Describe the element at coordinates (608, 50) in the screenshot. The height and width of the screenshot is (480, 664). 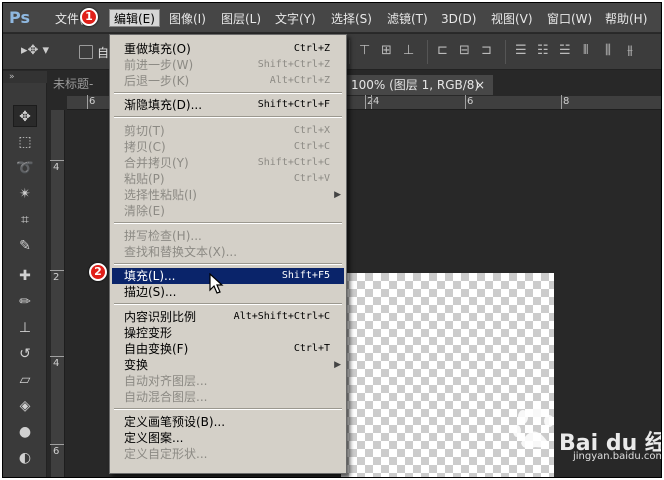
I see `distribute-hcenter-icon: ⫼` at that location.